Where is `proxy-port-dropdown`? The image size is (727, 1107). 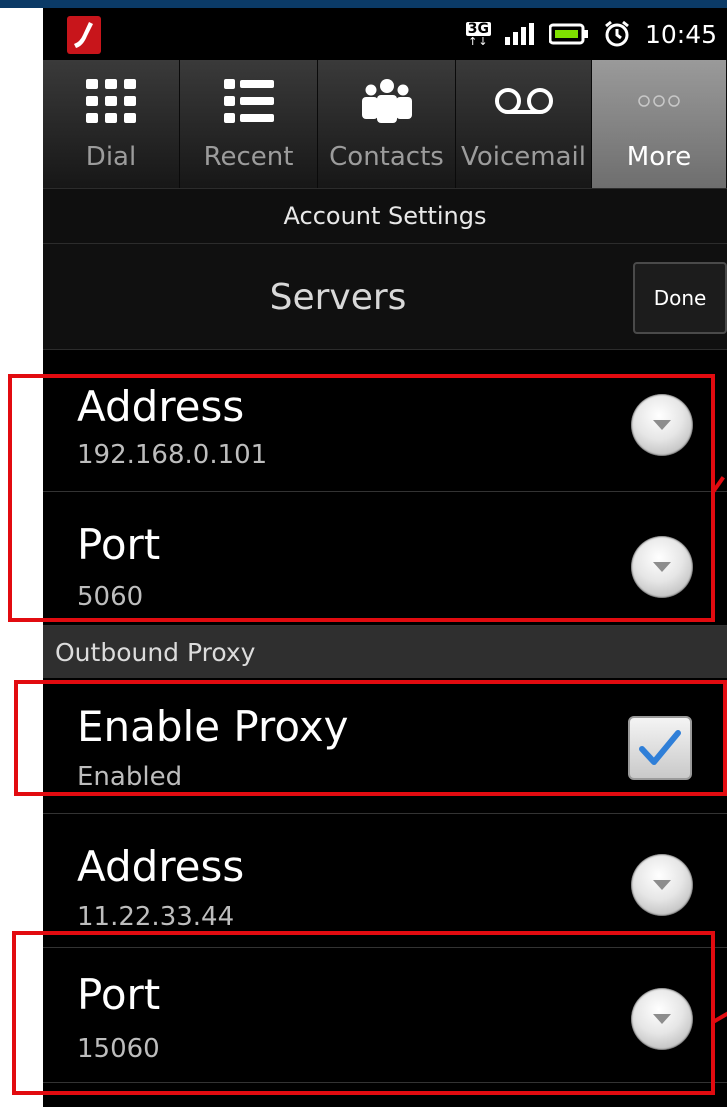
proxy-port-dropdown is located at coordinates (662, 1019).